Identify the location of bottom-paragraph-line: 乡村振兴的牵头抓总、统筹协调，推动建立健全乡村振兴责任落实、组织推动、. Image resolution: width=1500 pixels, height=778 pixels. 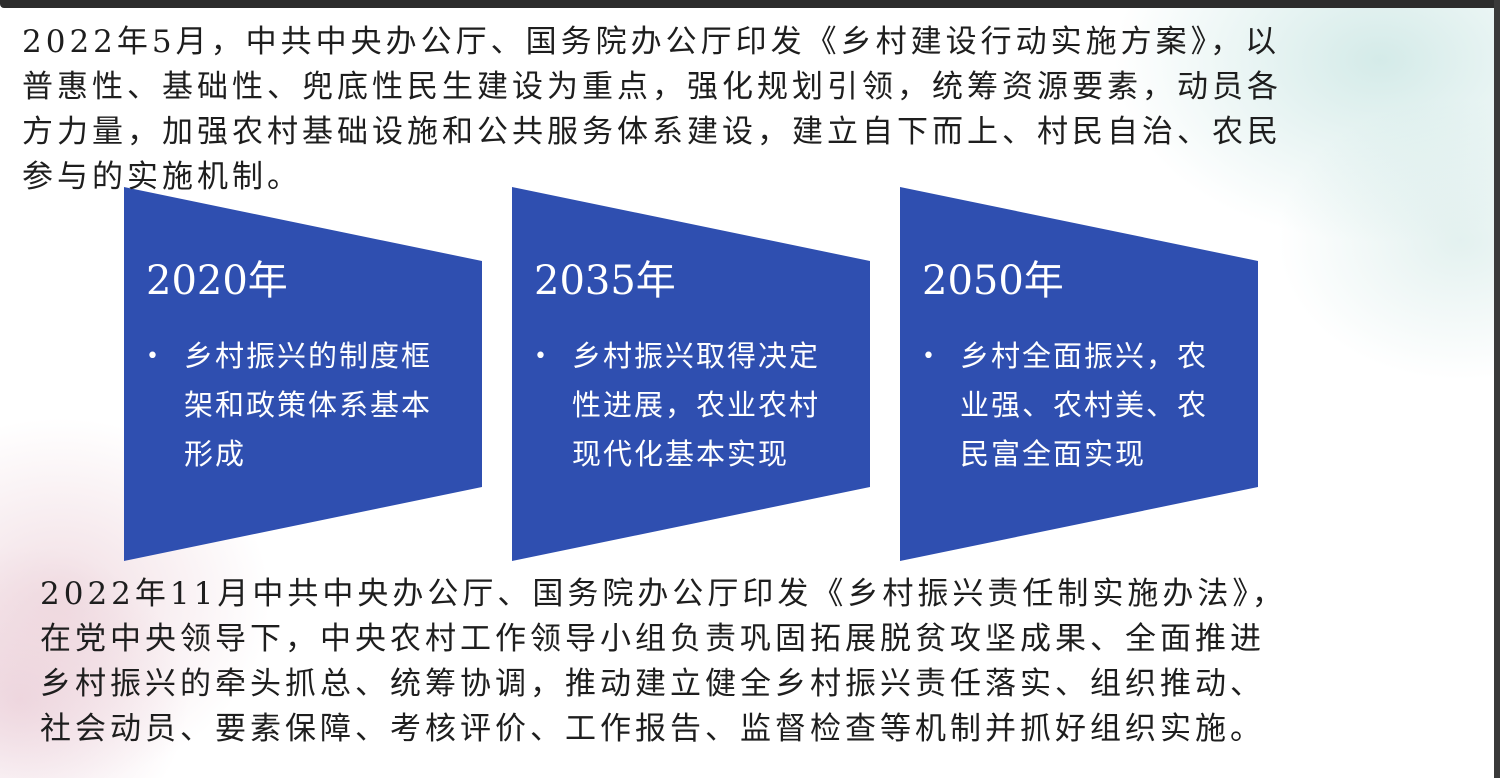
(652, 684).